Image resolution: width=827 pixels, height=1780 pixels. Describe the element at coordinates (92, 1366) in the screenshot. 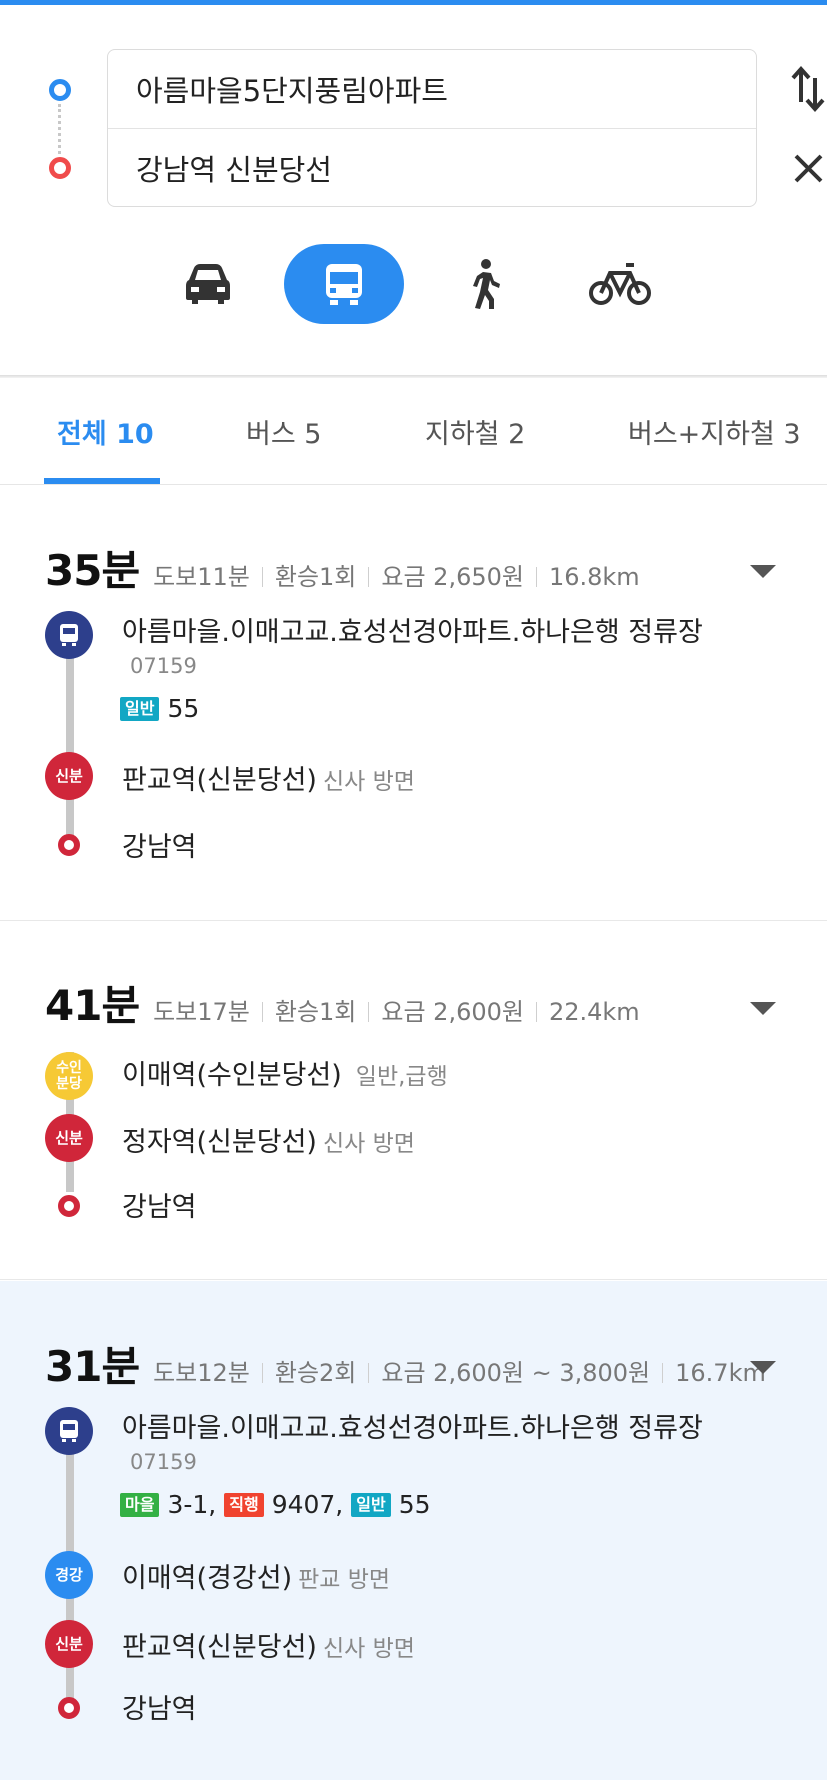

I see `route-time: 31분` at that location.